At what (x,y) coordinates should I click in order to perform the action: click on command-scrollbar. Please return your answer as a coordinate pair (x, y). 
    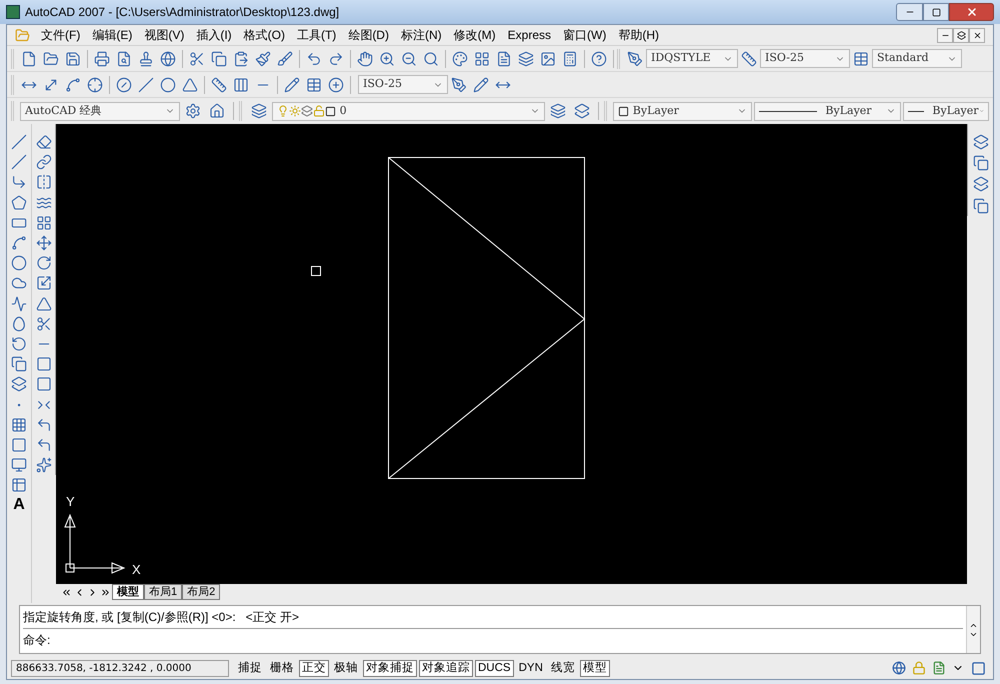
    Looking at the image, I should click on (973, 629).